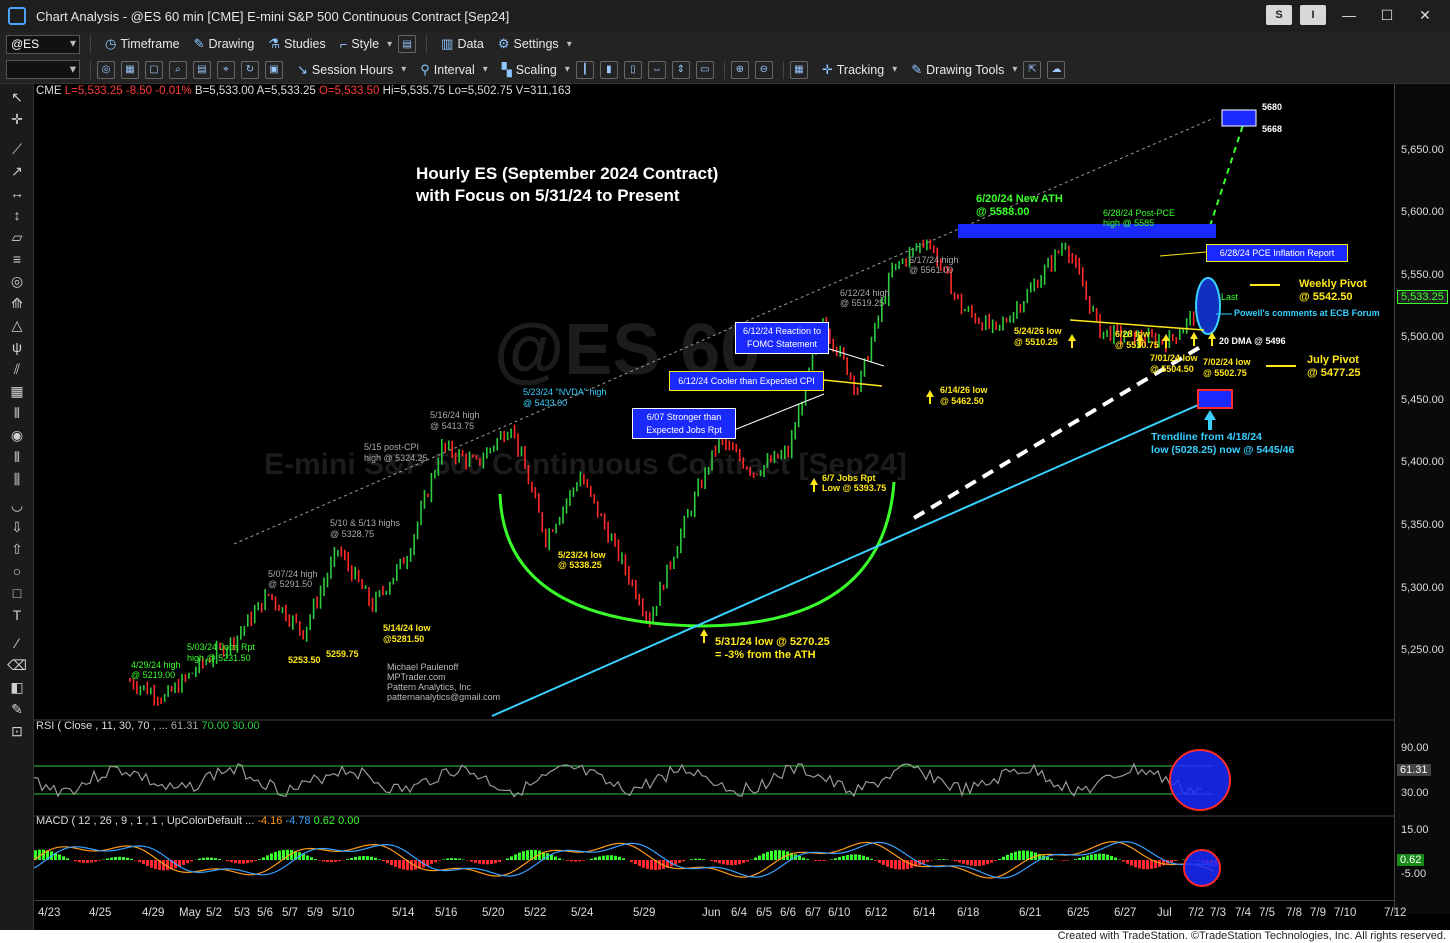 The width and height of the screenshot is (1450, 943). I want to click on window-icon: ▢, so click(154, 69).